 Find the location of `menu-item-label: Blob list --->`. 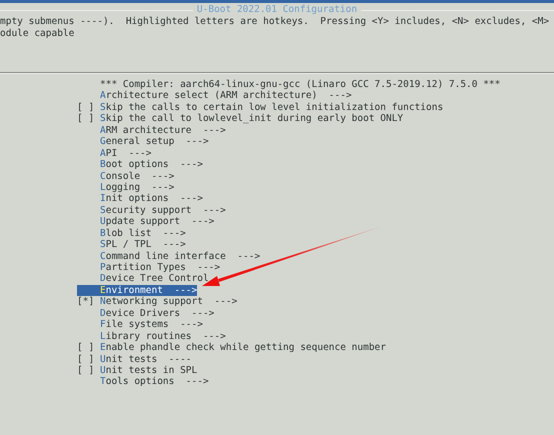

menu-item-label: Blob list ---> is located at coordinates (143, 234).